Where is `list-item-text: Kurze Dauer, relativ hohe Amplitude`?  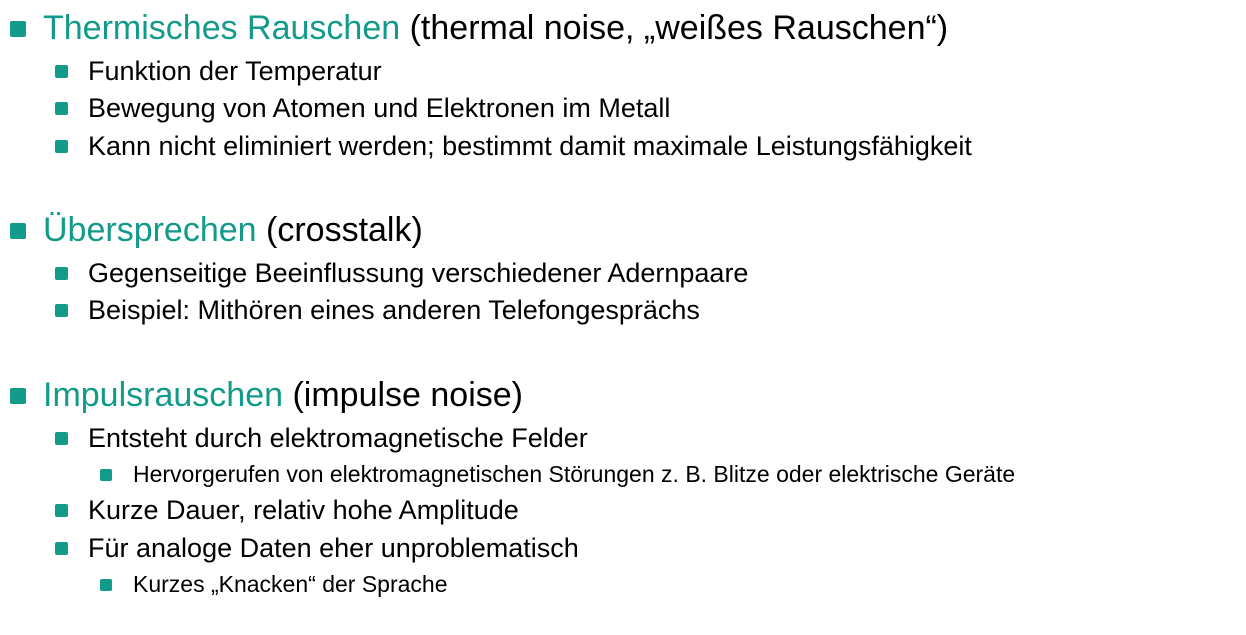 list-item-text: Kurze Dauer, relativ hohe Amplitude is located at coordinates (303, 510).